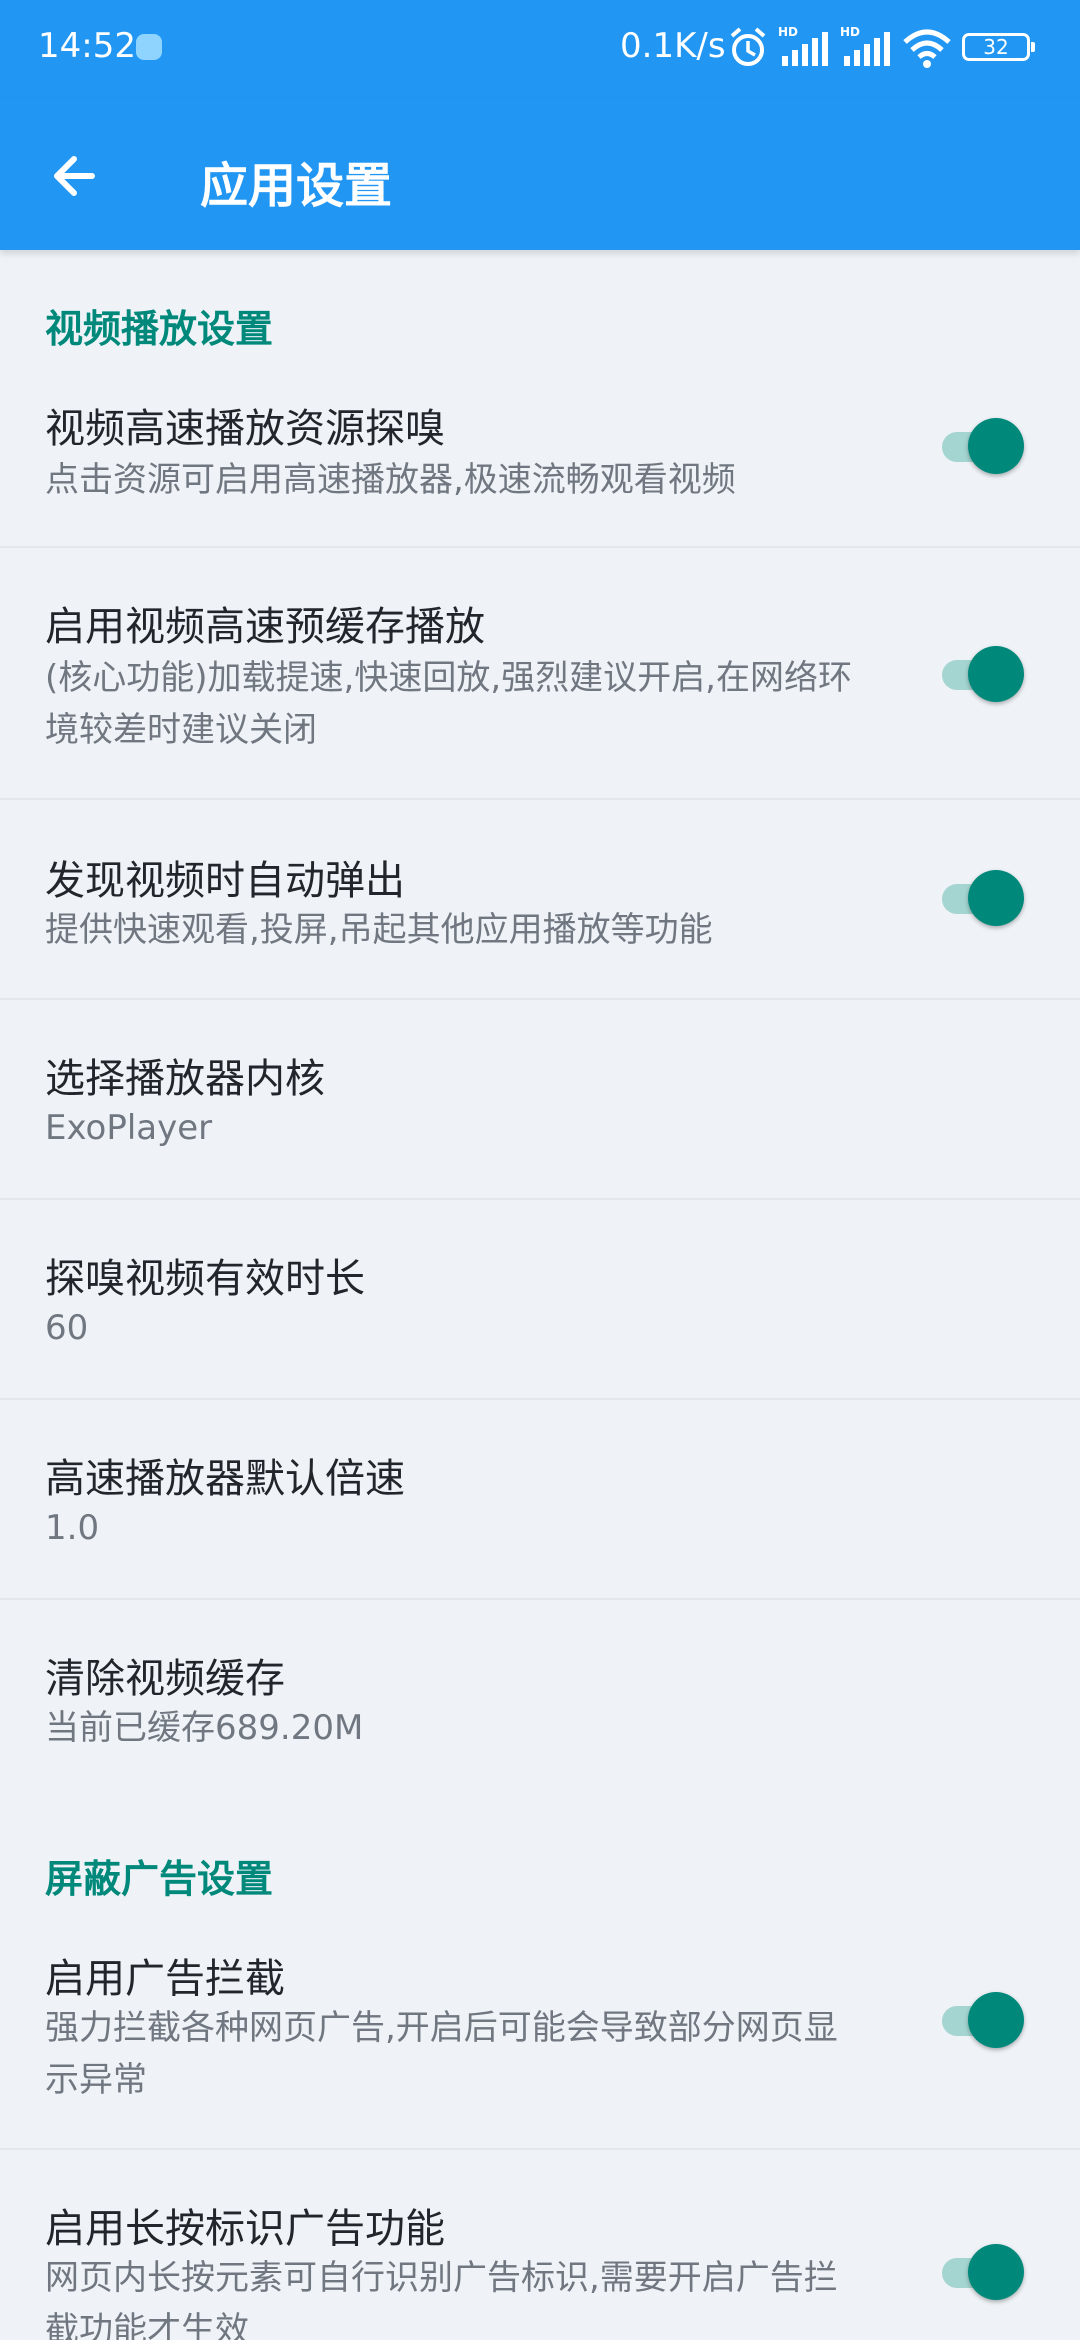 The height and width of the screenshot is (2340, 1080). I want to click on pref-sniff-duration: 探嗅视频有效时长 60, so click(540, 1300).